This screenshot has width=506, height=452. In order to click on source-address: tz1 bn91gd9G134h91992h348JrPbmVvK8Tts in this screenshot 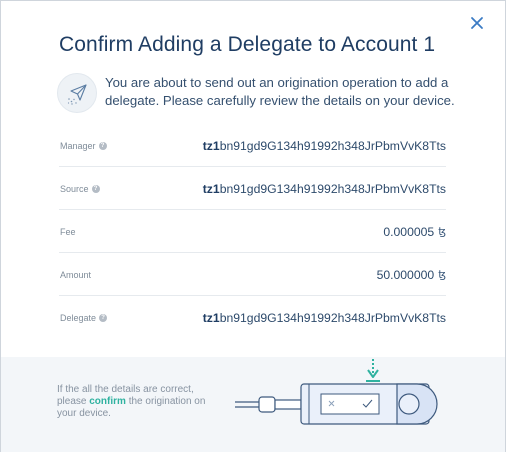, I will do `click(324, 188)`.